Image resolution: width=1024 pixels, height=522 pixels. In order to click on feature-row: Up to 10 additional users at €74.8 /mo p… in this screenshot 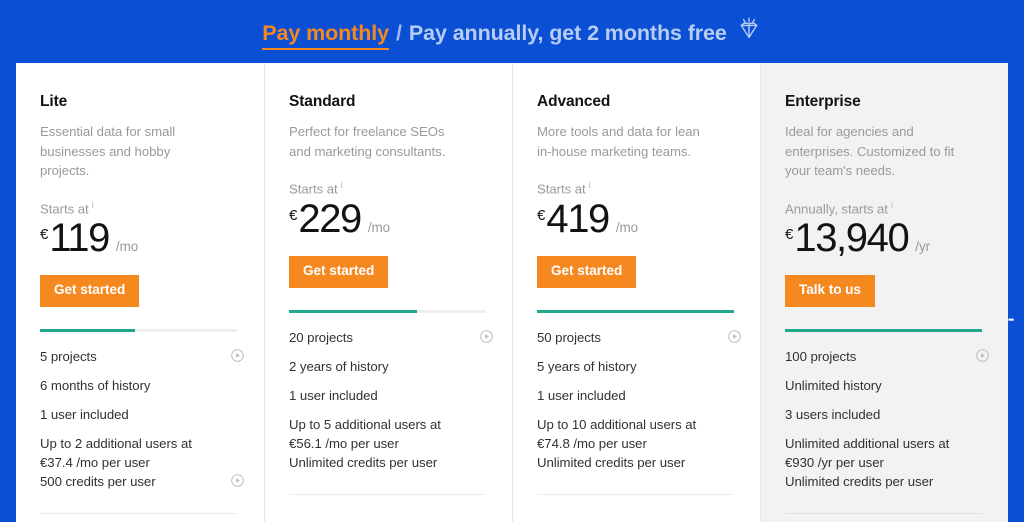, I will do `click(639, 434)`.